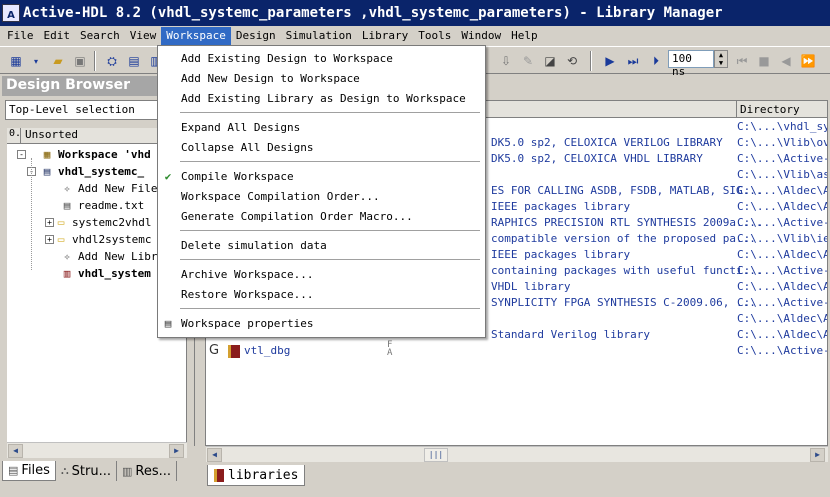  What do you see at coordinates (168, 323) in the screenshot?
I see `properties-icon: ▤` at bounding box center [168, 323].